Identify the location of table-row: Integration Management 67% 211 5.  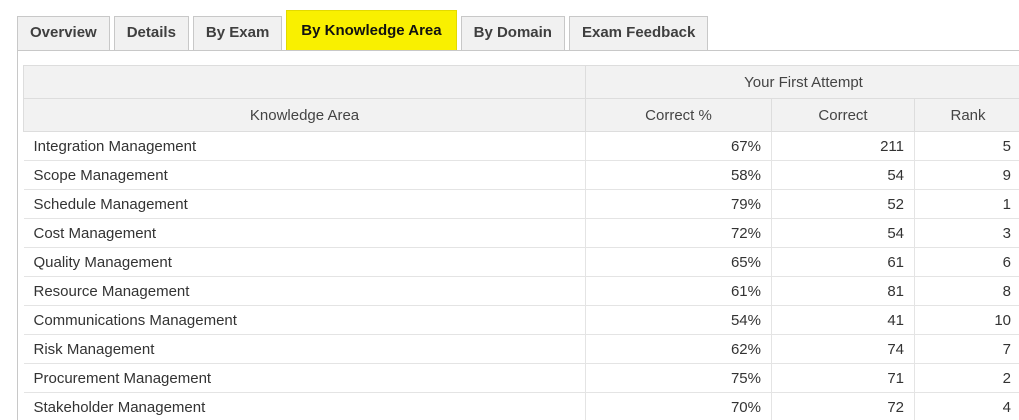
(521, 146).